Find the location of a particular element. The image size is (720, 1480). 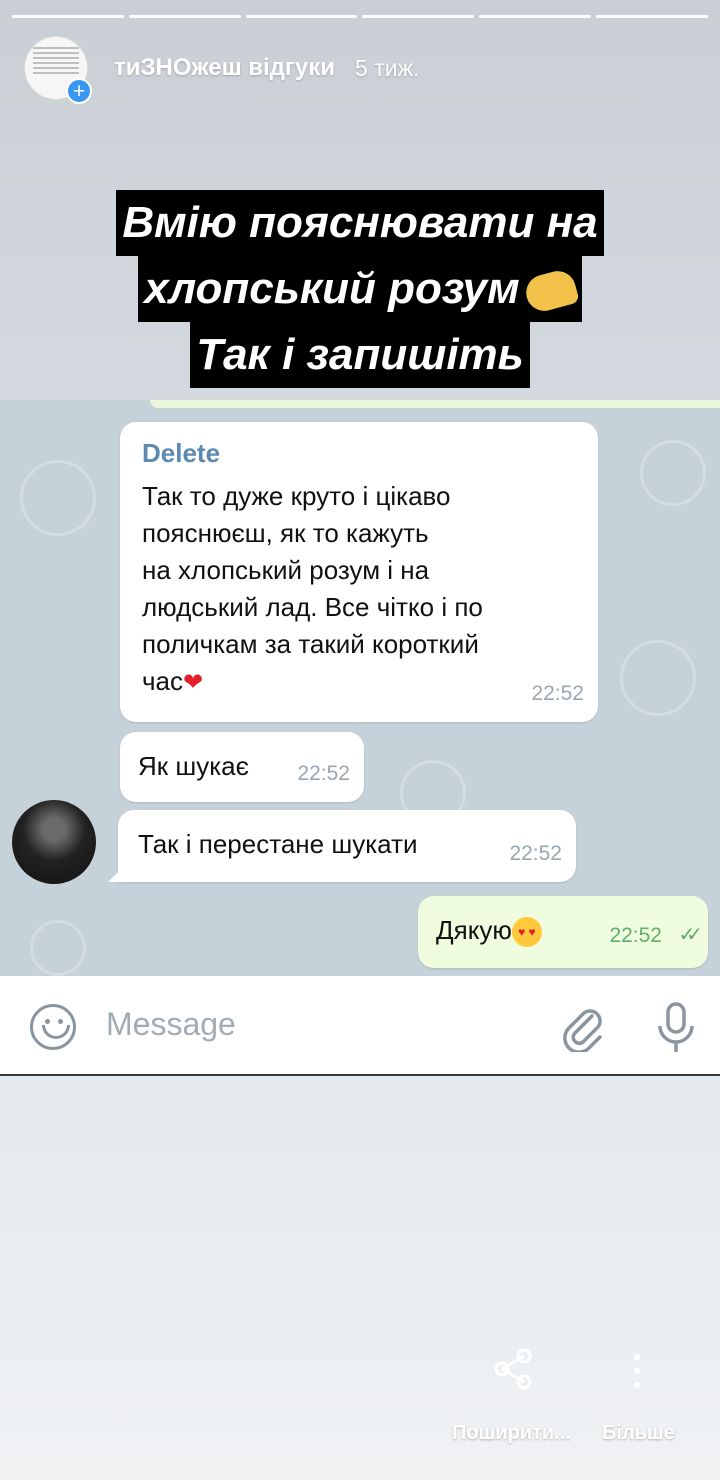

previous-message-edge is located at coordinates (435, 404).